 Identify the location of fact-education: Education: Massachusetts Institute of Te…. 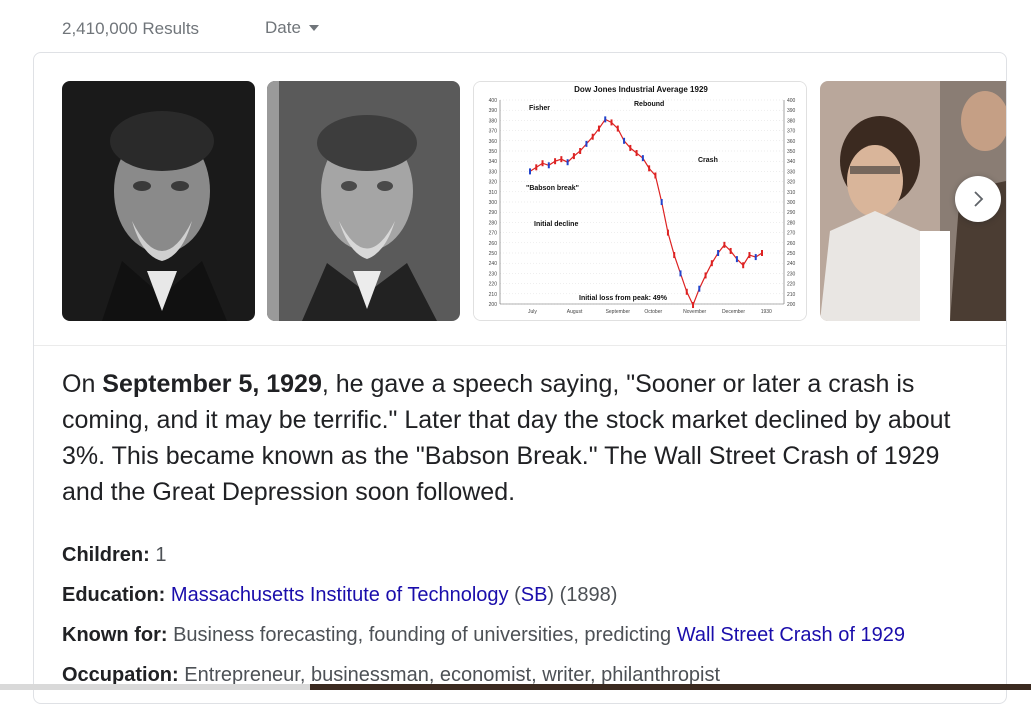
(522, 595).